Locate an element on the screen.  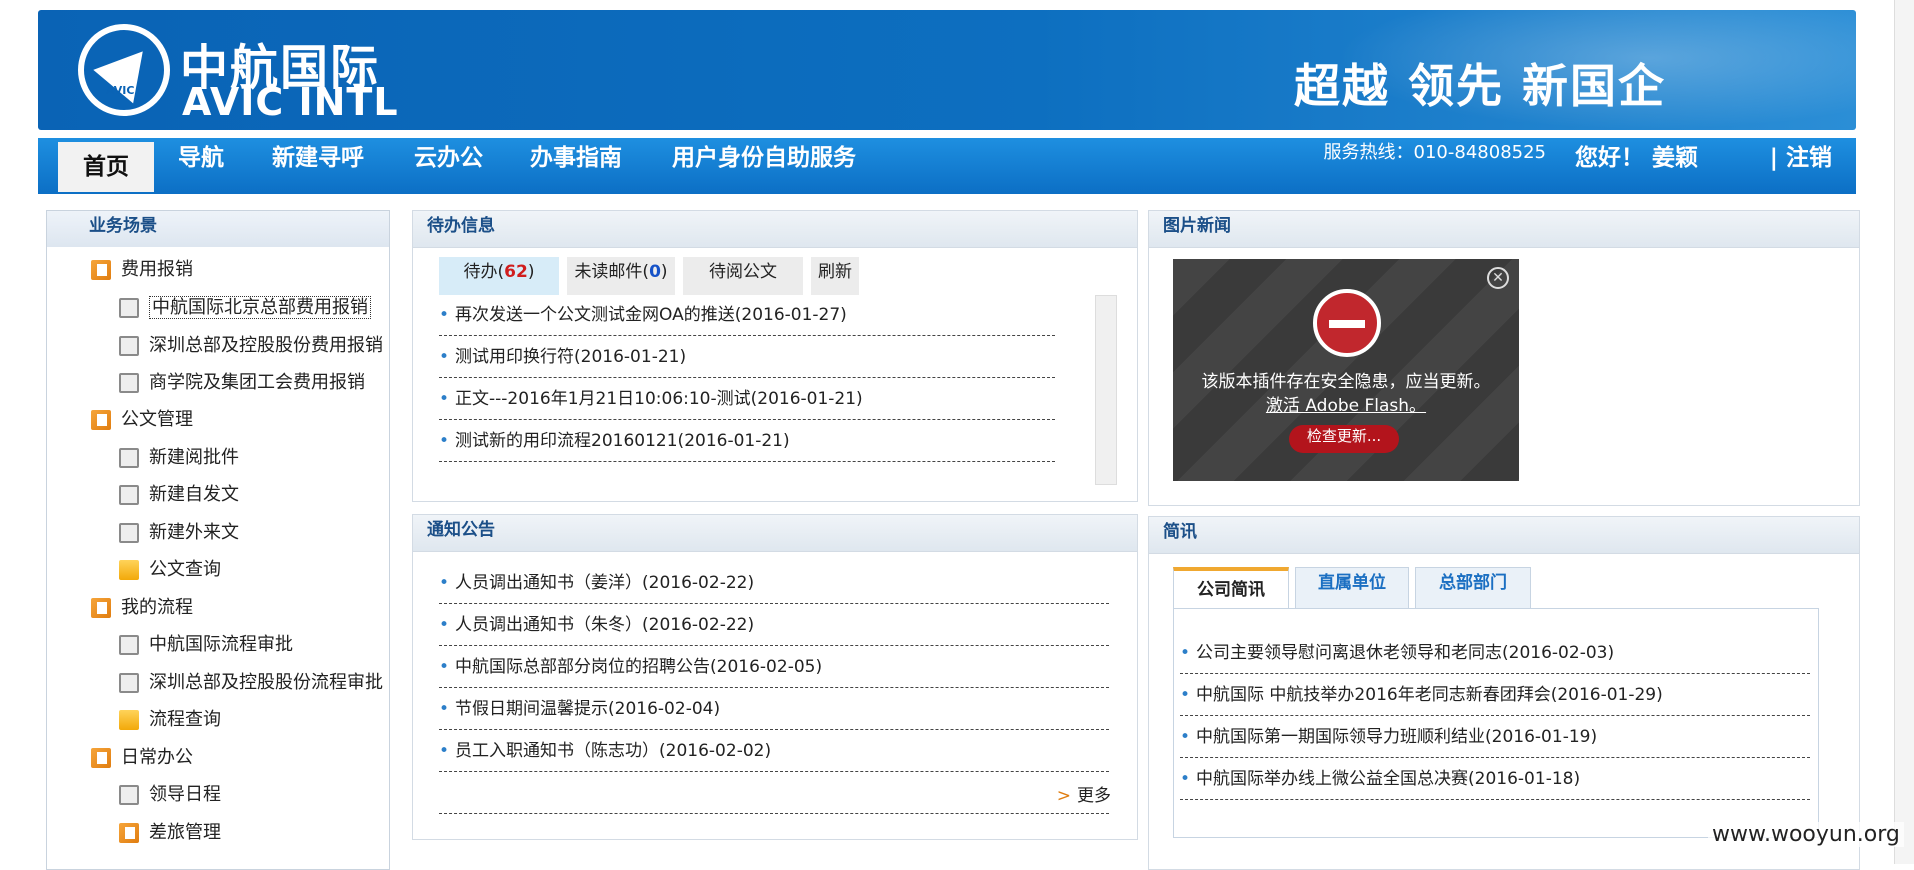
nav-guide: 办事指南 is located at coordinates (576, 166).